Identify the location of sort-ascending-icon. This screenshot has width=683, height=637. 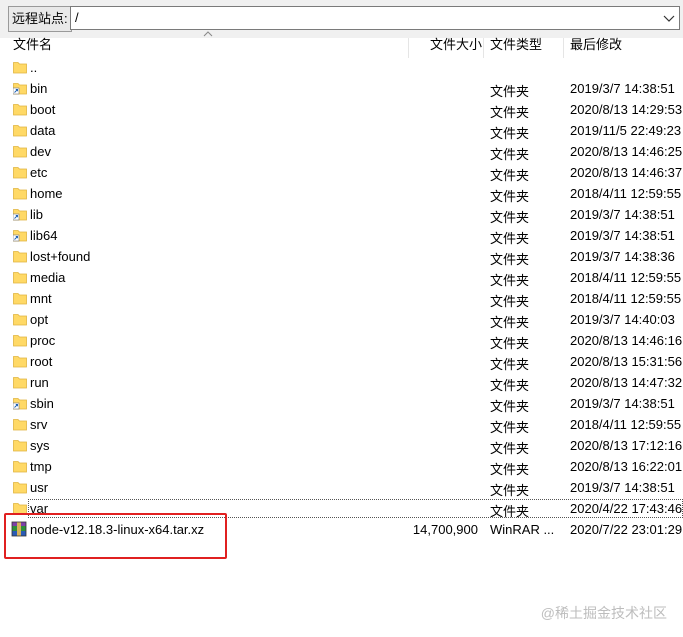
(208, 34).